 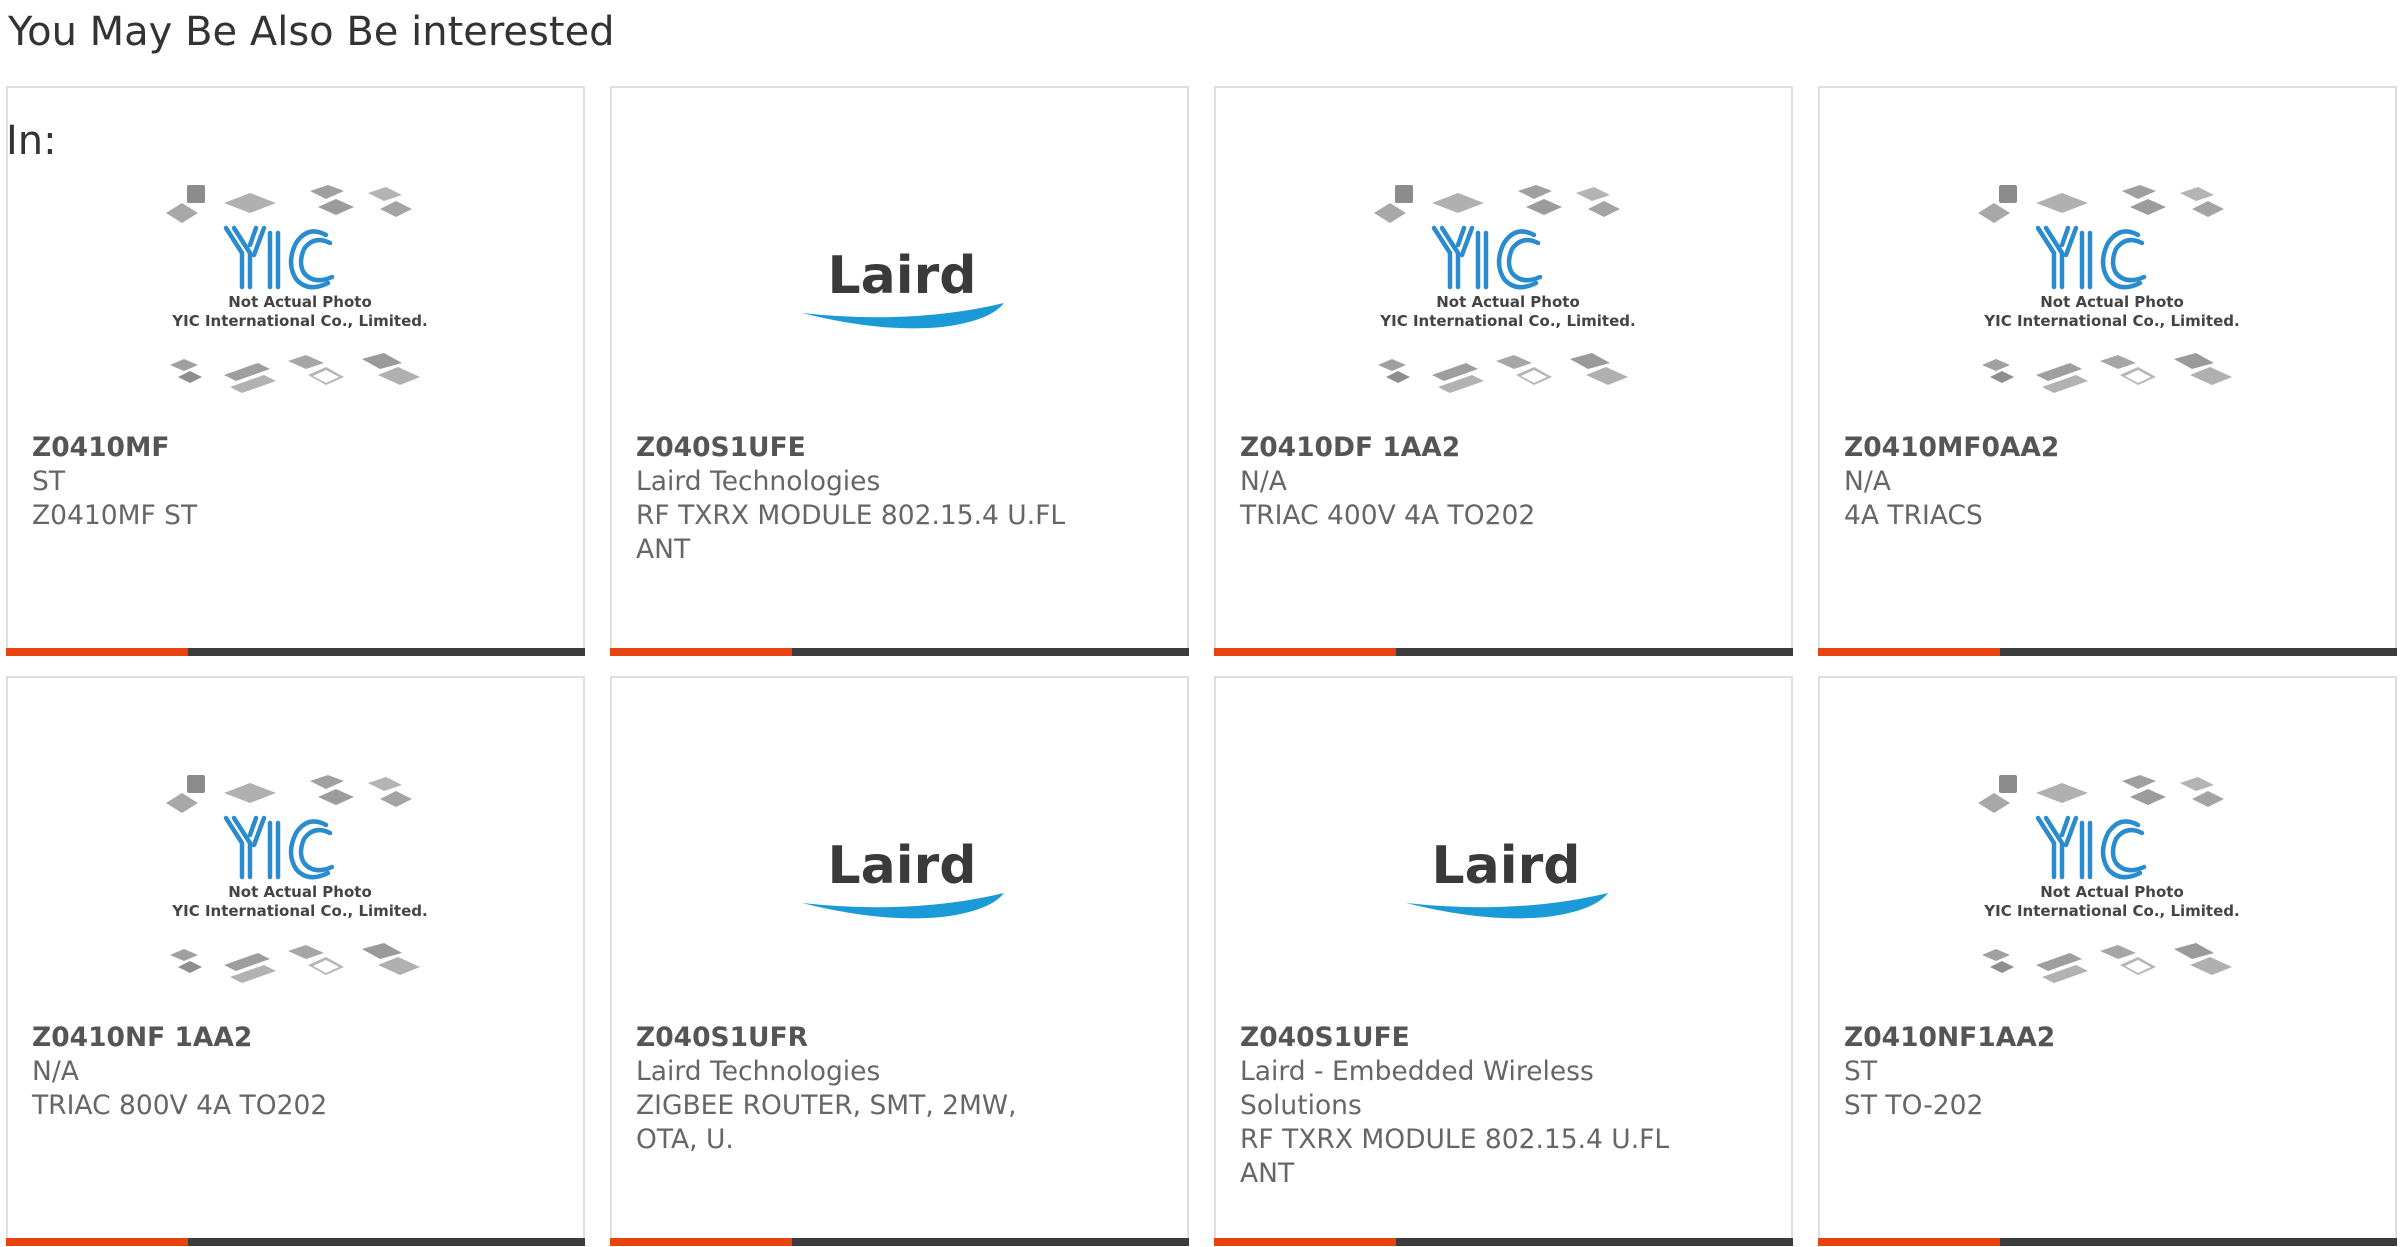 What do you see at coordinates (1460, 482) in the screenshot?
I see `product-info: Z0410DF 1AA2 N/A TRIAC 400V 4A TO202` at bounding box center [1460, 482].